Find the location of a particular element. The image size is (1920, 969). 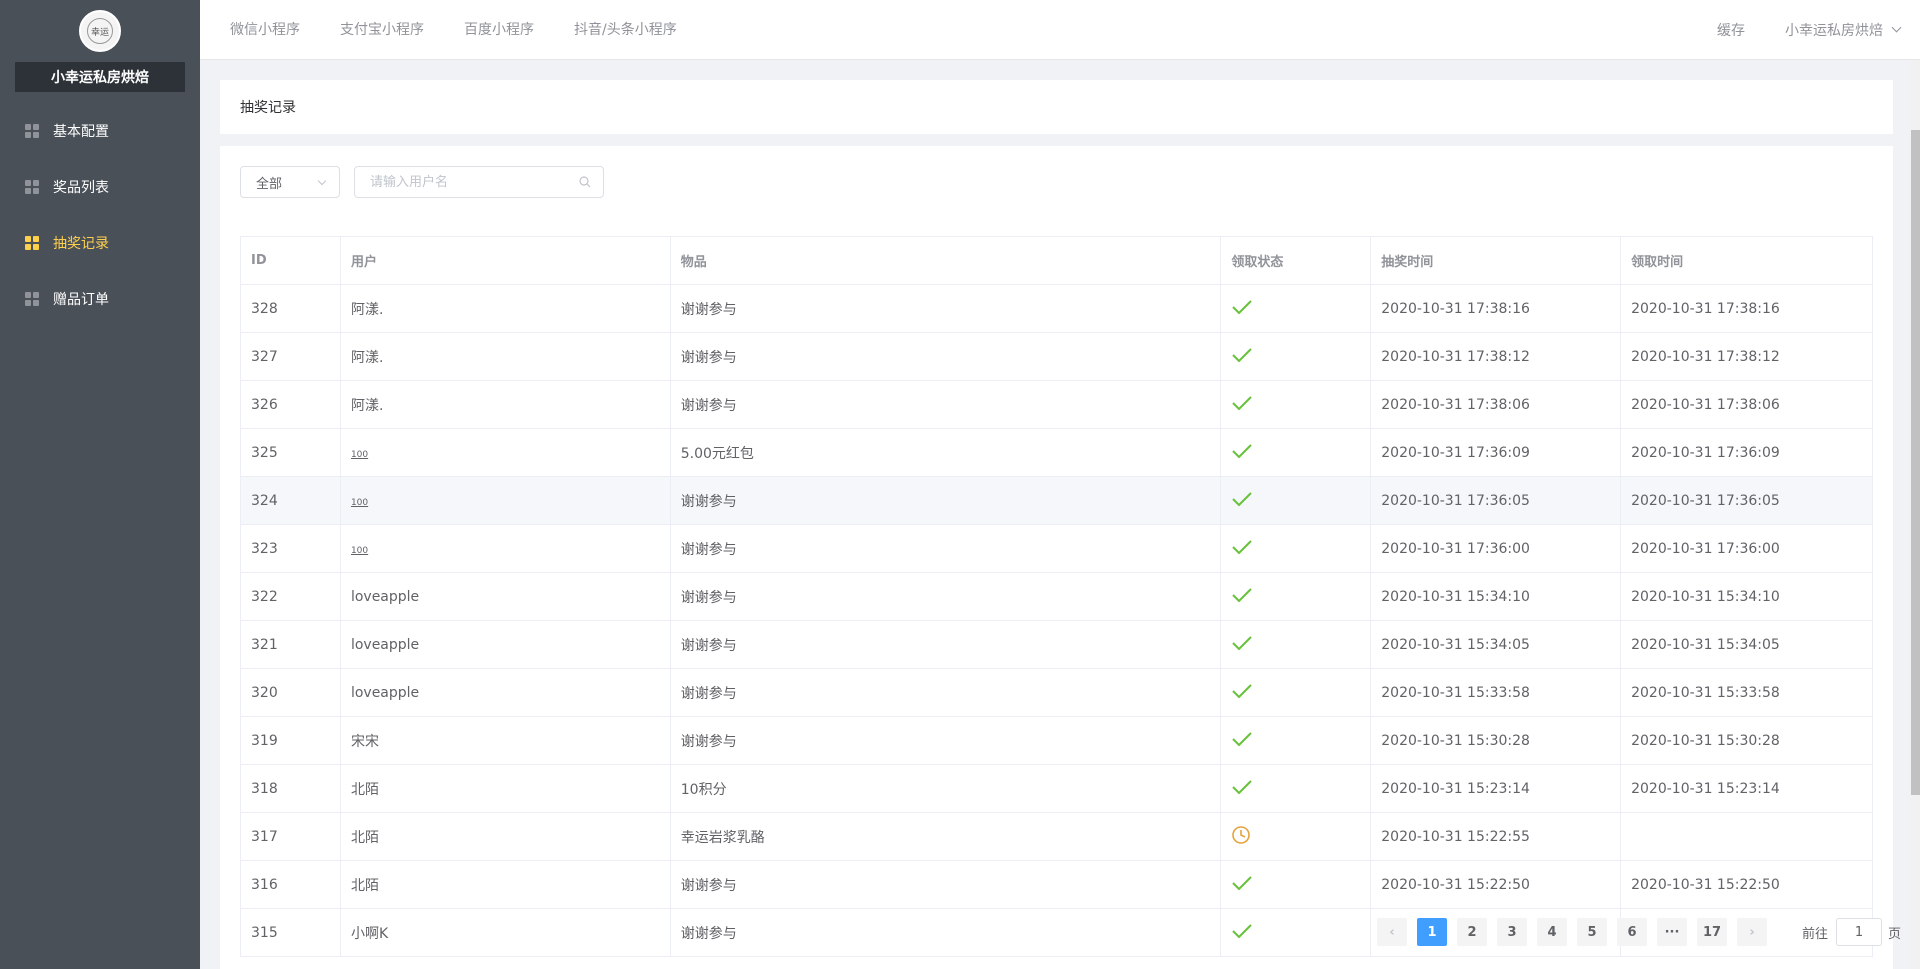

page-button: 17 is located at coordinates (1712, 932).